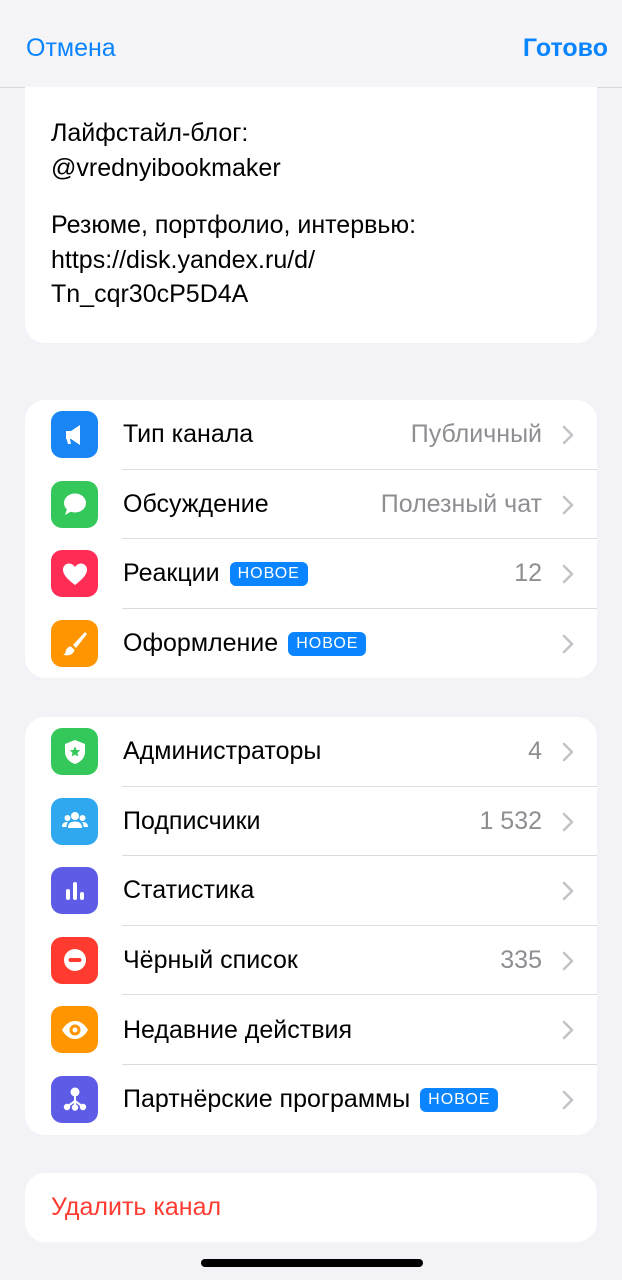  I want to click on row-value: 335, so click(521, 960).